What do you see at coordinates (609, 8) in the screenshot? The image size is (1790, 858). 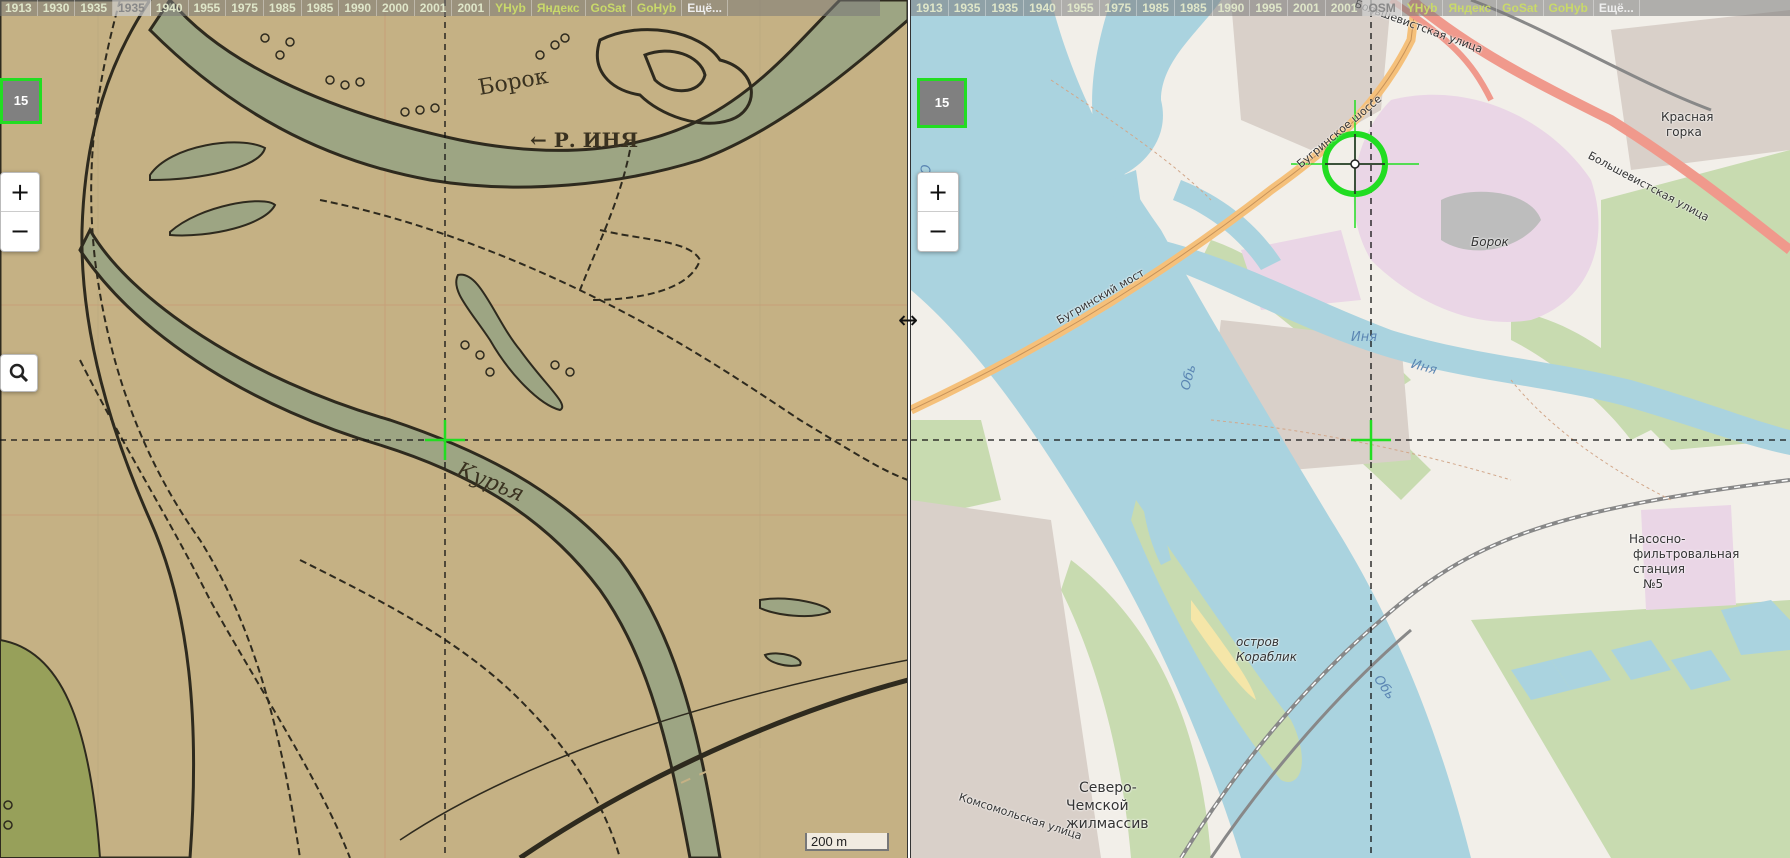 I see `left-layer-tab: GoSat` at bounding box center [609, 8].